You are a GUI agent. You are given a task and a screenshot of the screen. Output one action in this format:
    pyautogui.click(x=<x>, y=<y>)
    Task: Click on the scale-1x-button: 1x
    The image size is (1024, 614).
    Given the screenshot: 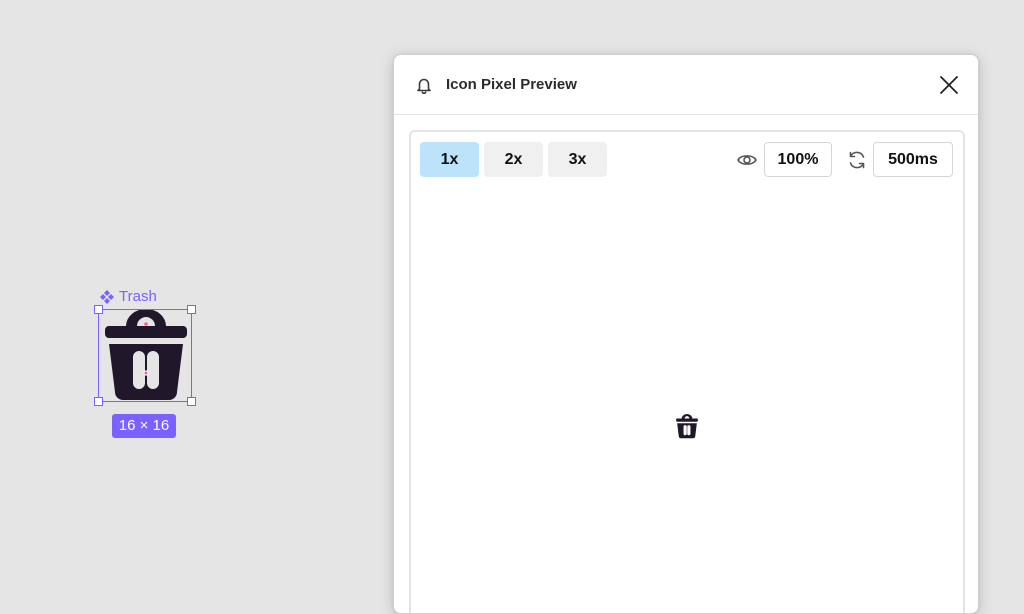 What is the action you would take?
    pyautogui.click(x=449, y=159)
    